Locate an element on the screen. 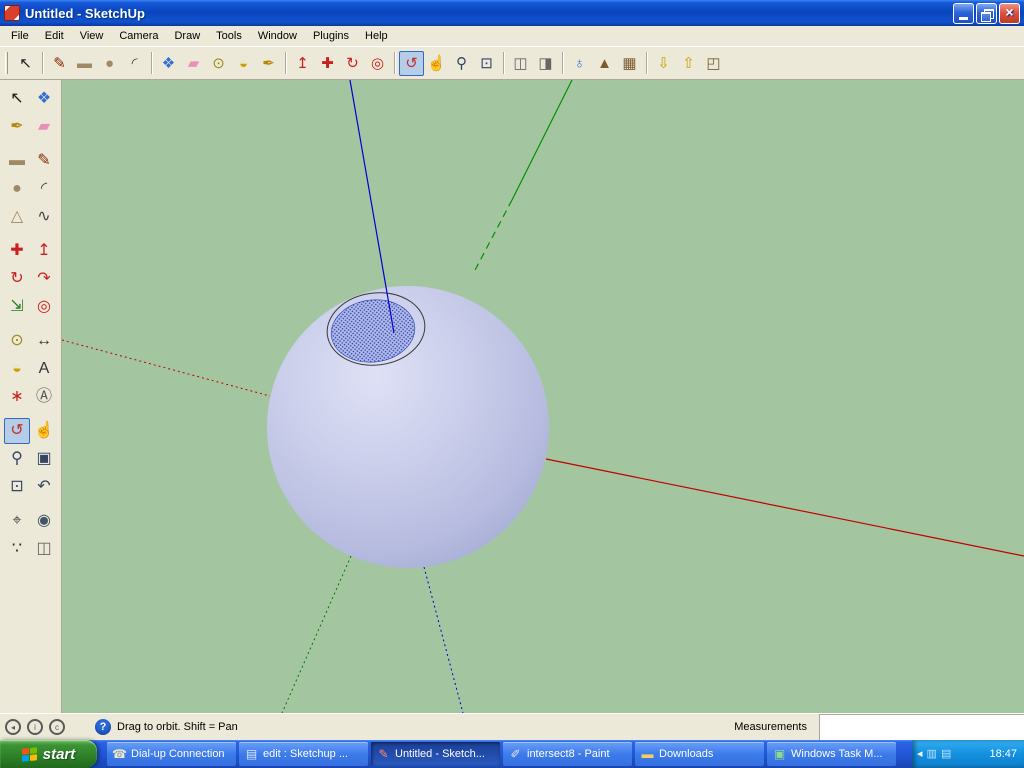 The height and width of the screenshot is (768, 1024). tool-share-model-button: ⇧ is located at coordinates (688, 63).